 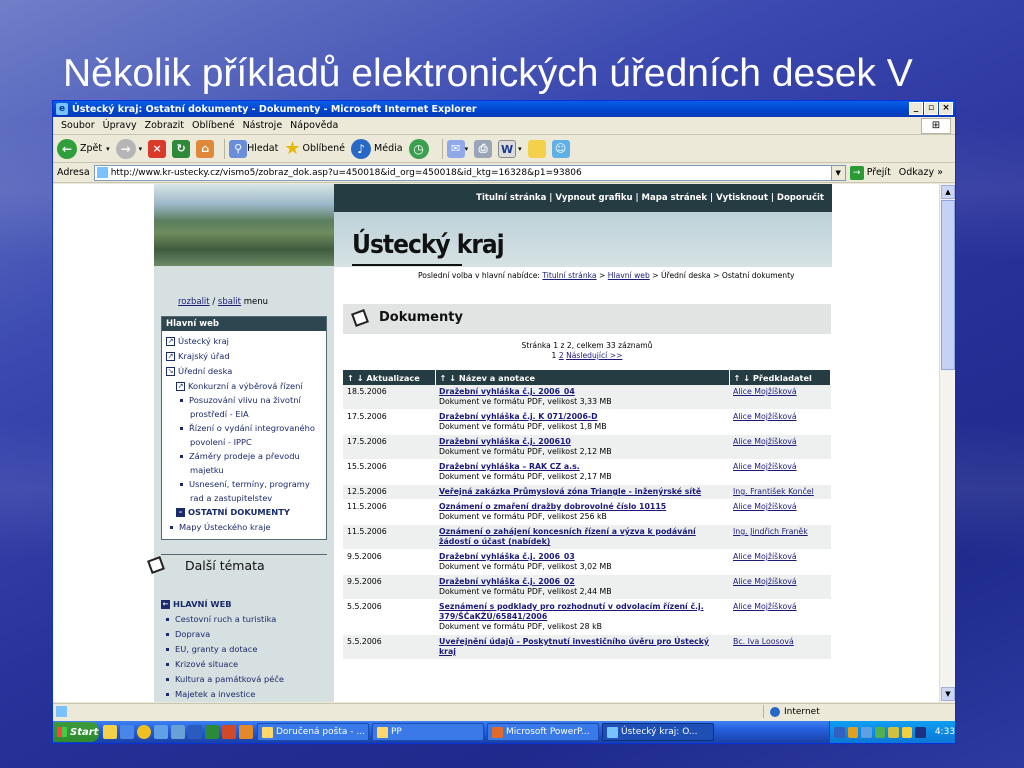 I want to click on page-2-link: 2, so click(x=561, y=355).